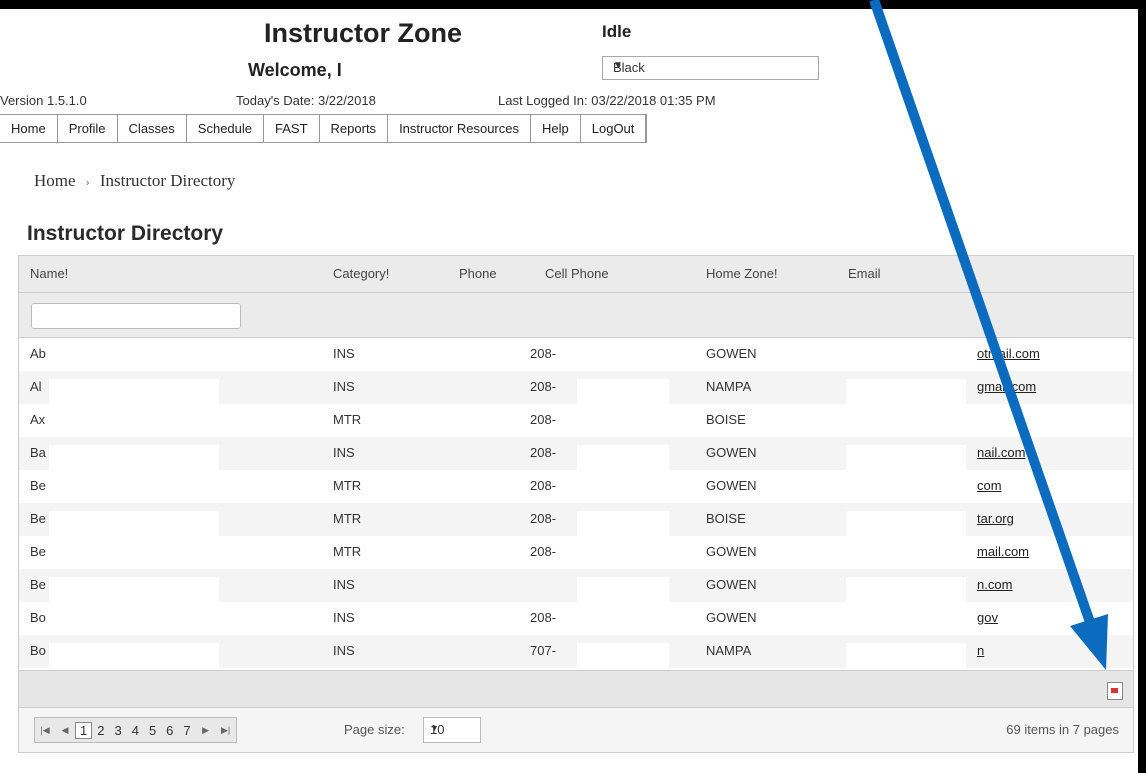 This screenshot has height=773, width=1146. What do you see at coordinates (742, 273) in the screenshot?
I see `col-home-zone: Home Zone!` at bounding box center [742, 273].